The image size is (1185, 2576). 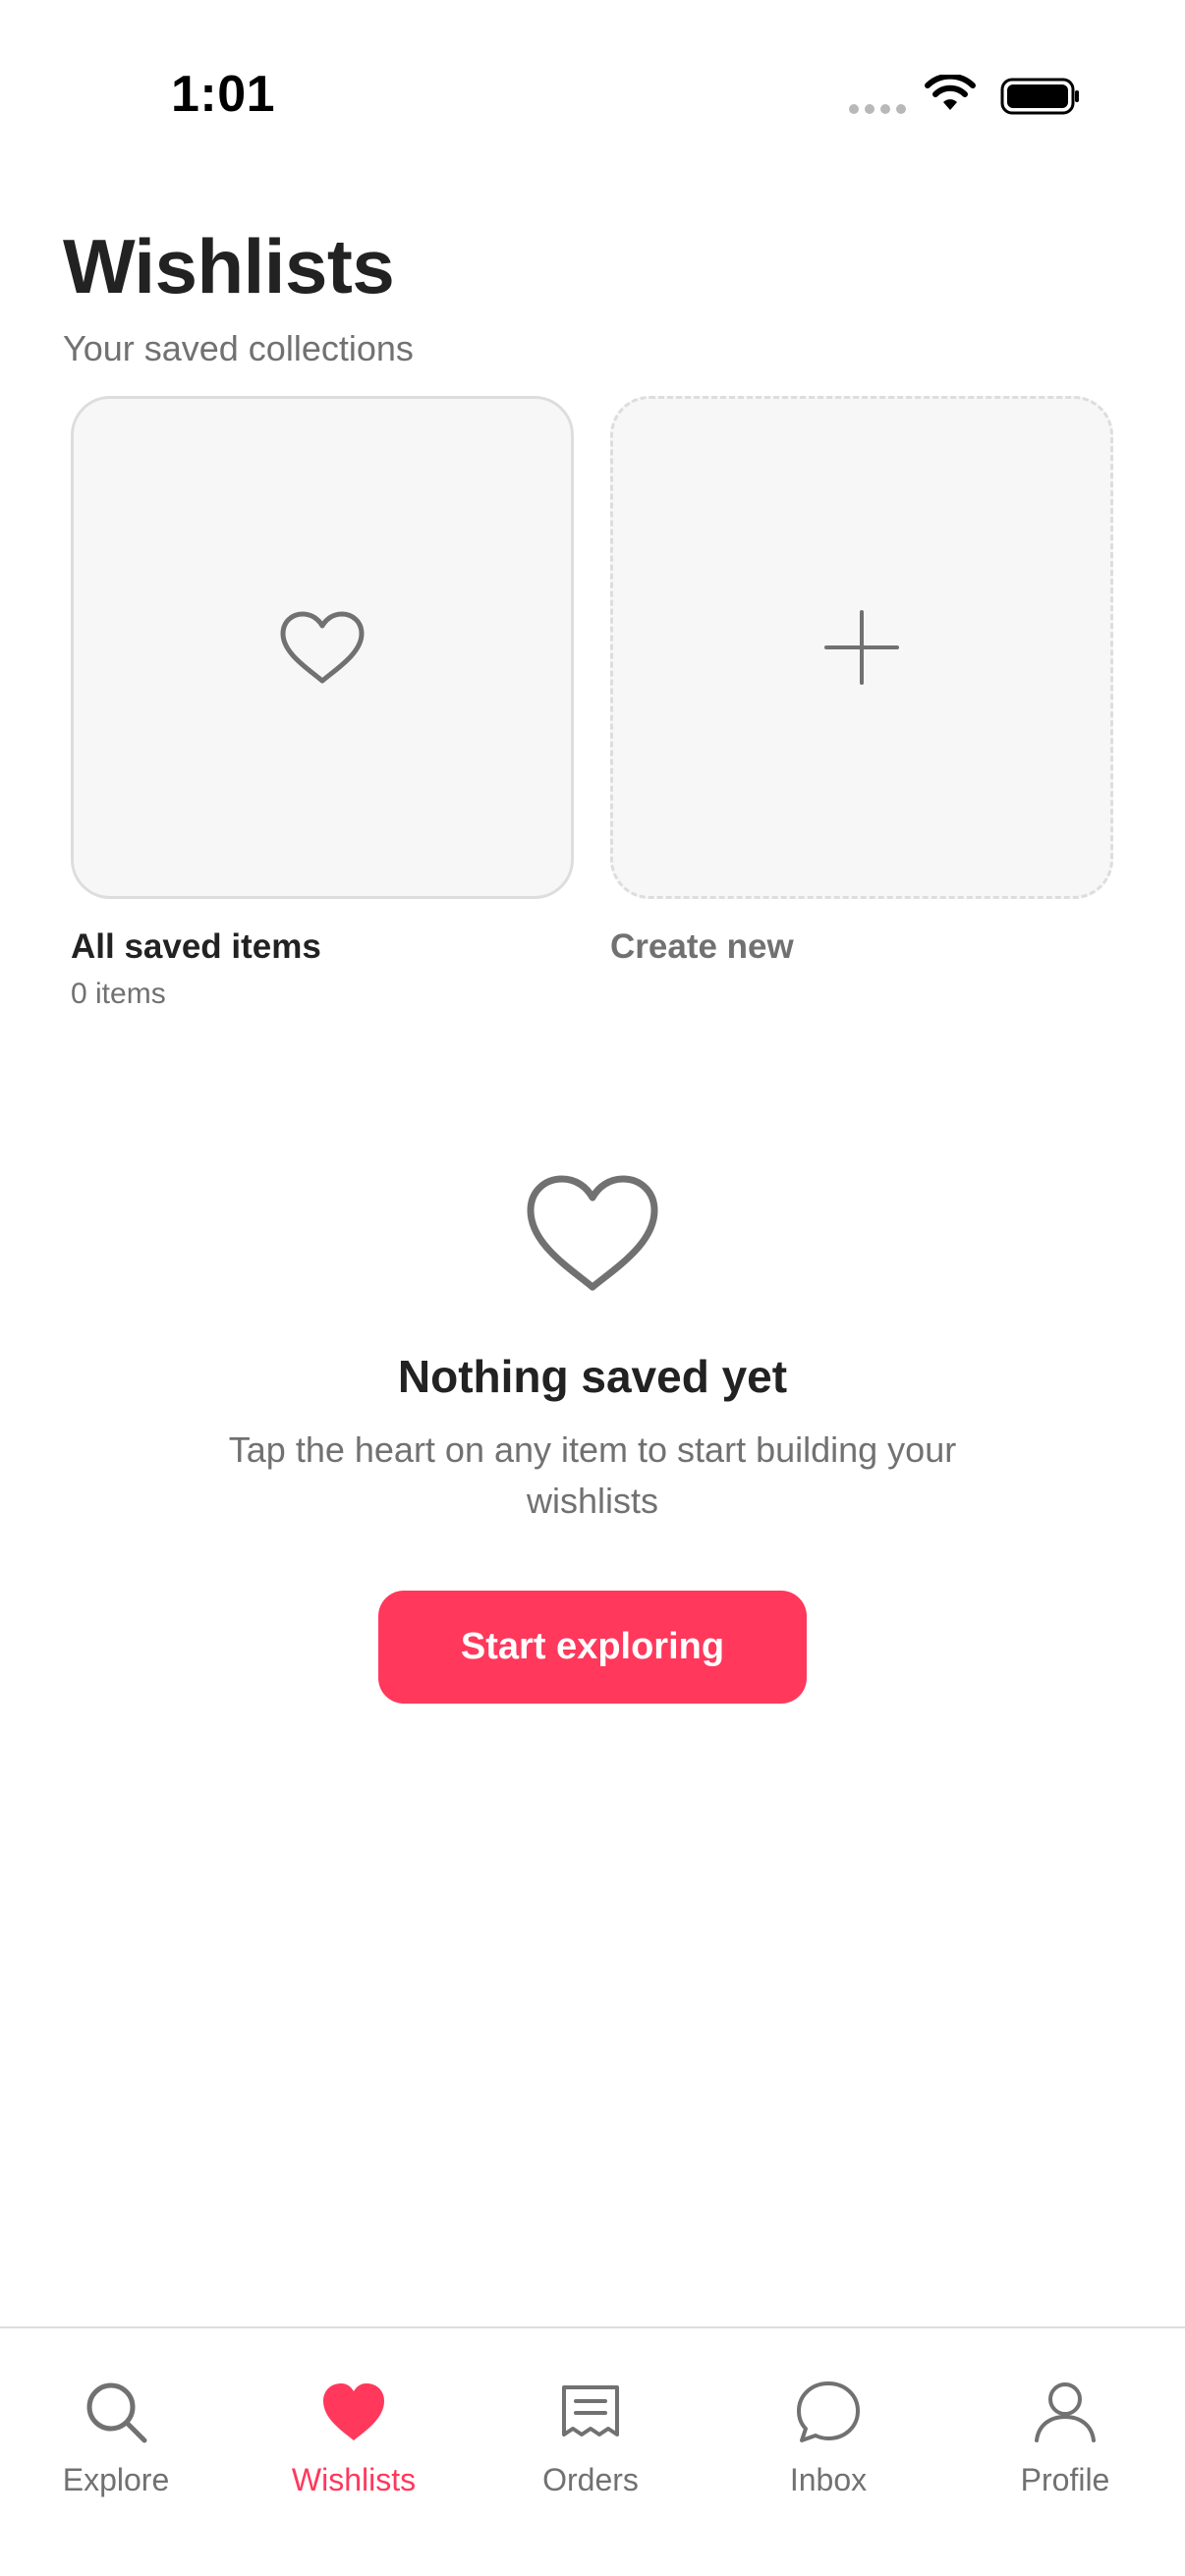 I want to click on page-title: Wishlists, so click(x=229, y=266).